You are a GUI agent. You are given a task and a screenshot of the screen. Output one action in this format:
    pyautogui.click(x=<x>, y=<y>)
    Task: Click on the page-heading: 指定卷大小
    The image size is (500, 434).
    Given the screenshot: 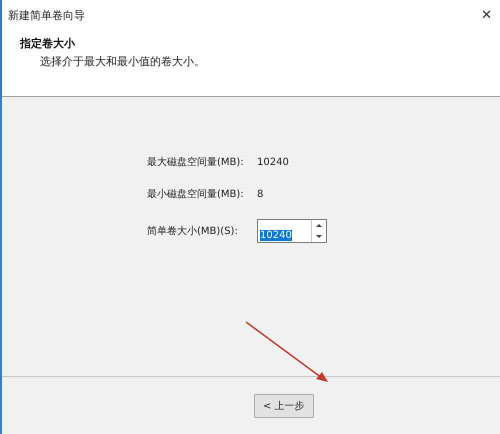 What is the action you would take?
    pyautogui.click(x=48, y=43)
    